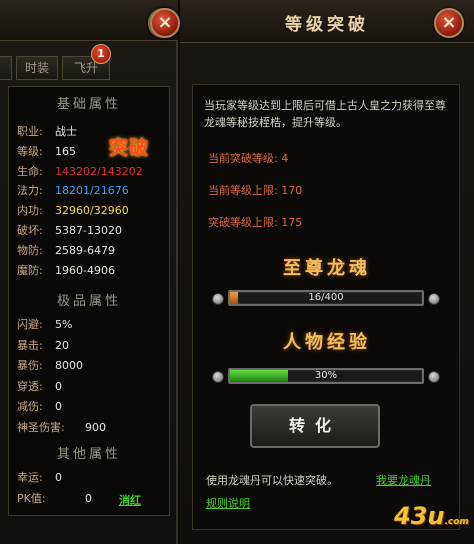  Describe the element at coordinates (243, 222) in the screenshot. I see `info-label: 突破等级上限:` at that location.